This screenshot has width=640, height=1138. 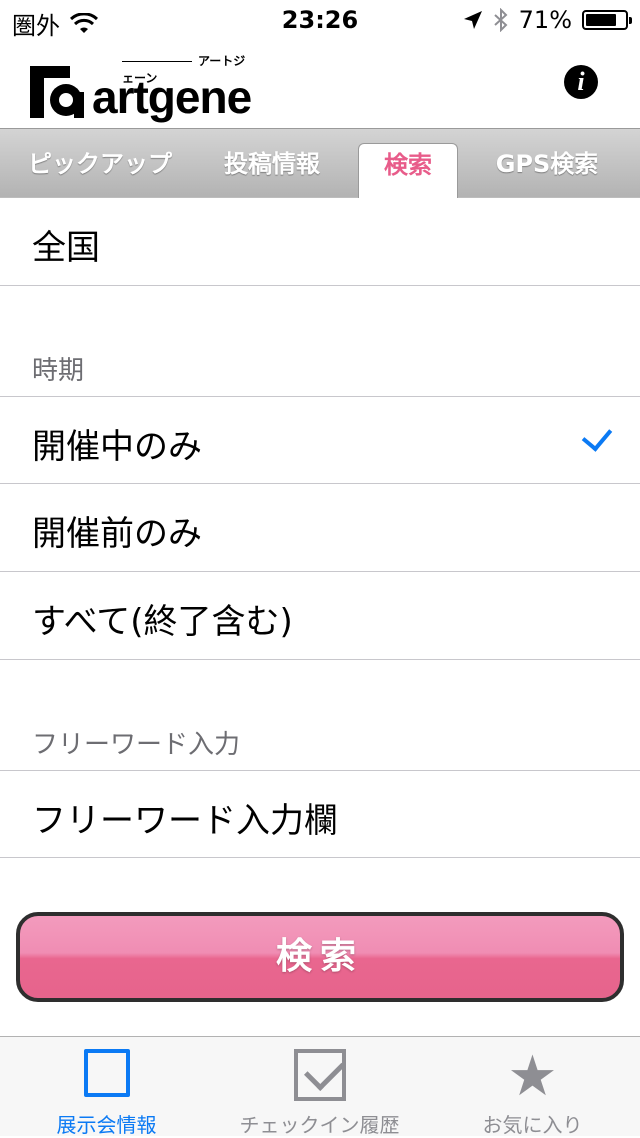 What do you see at coordinates (106, 1073) in the screenshot?
I see `square-icon` at bounding box center [106, 1073].